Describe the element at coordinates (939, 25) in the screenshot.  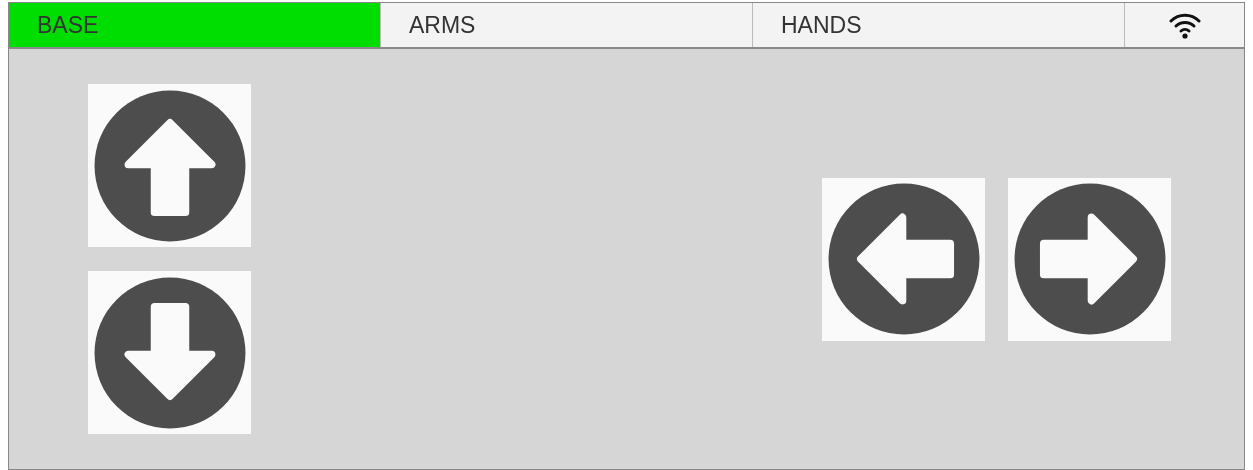
I see `tab: HANDS` at that location.